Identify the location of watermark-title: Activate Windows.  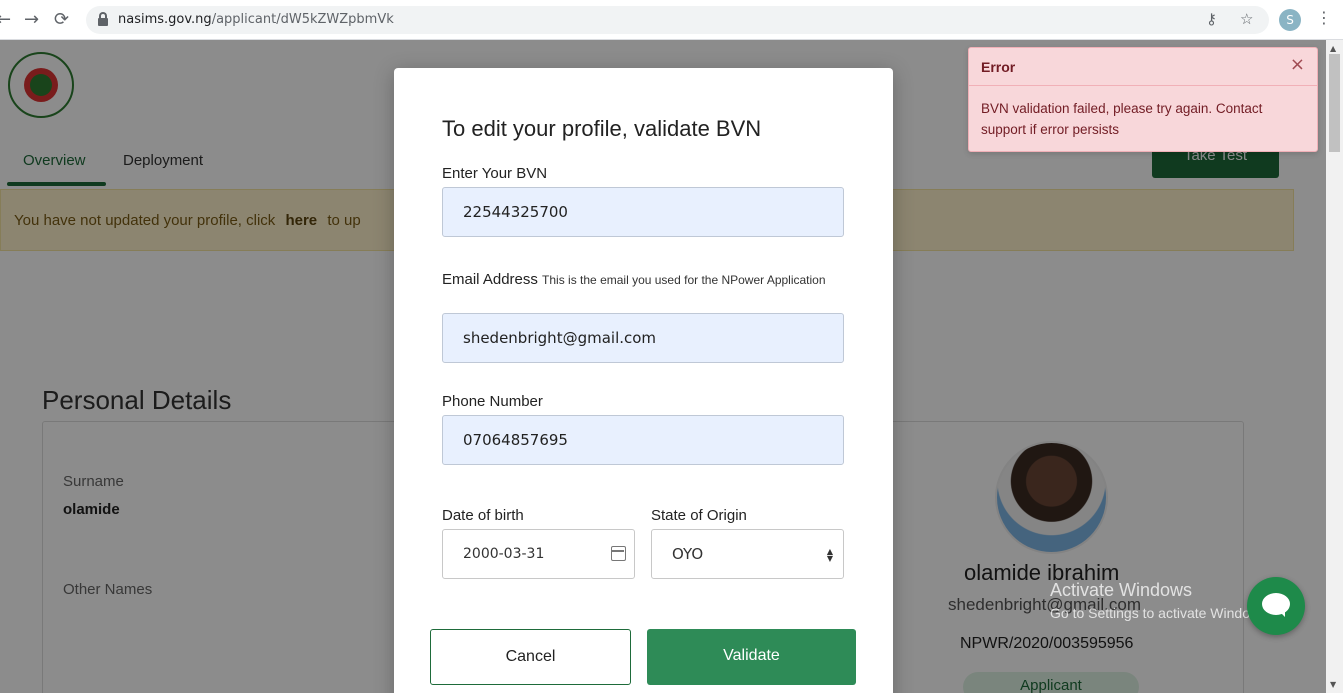
(1121, 590).